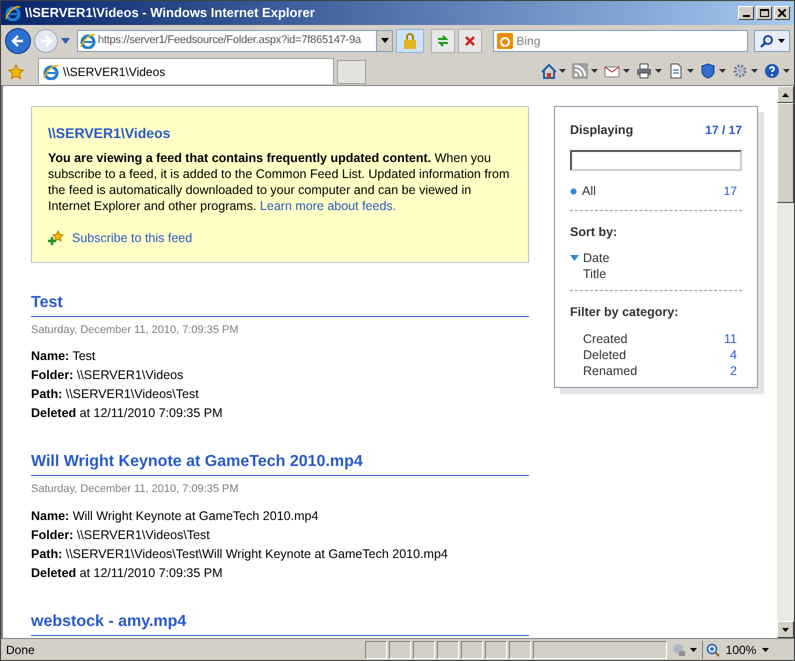 Image resolution: width=795 pixels, height=661 pixels. Describe the element at coordinates (596, 258) in the screenshot. I see `sort-option: Date` at that location.